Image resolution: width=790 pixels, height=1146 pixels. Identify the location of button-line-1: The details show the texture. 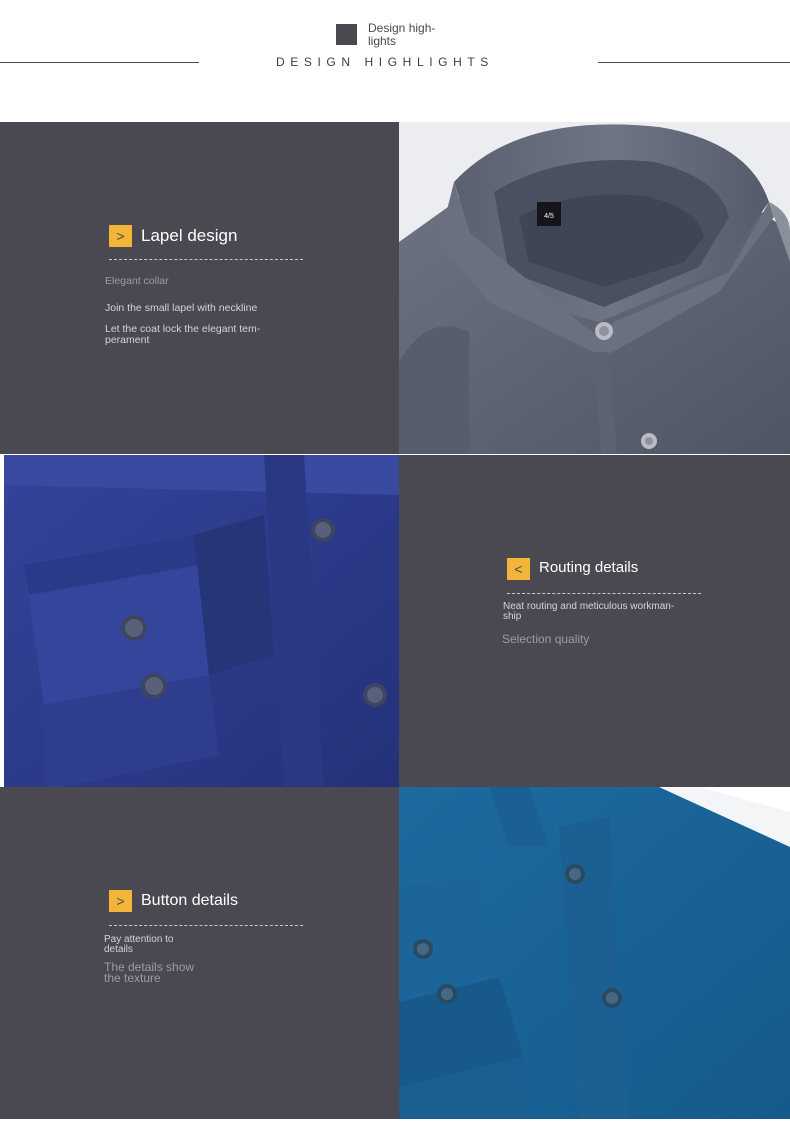
(149, 972).